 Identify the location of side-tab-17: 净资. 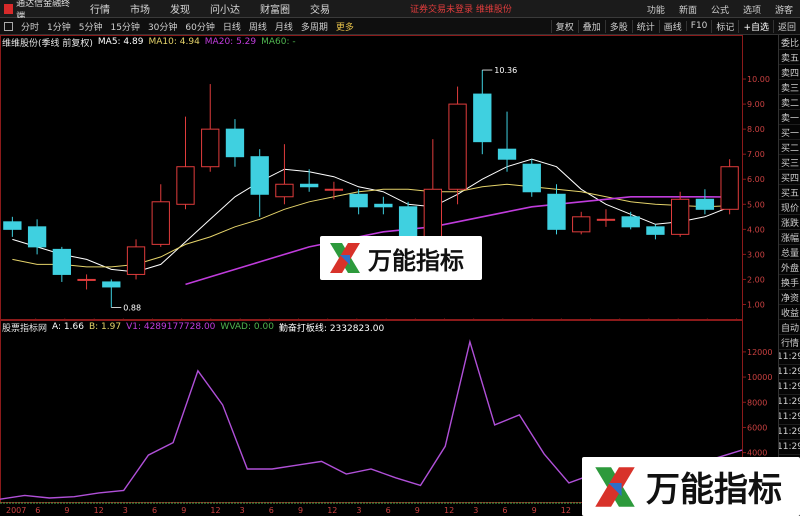
(789, 297).